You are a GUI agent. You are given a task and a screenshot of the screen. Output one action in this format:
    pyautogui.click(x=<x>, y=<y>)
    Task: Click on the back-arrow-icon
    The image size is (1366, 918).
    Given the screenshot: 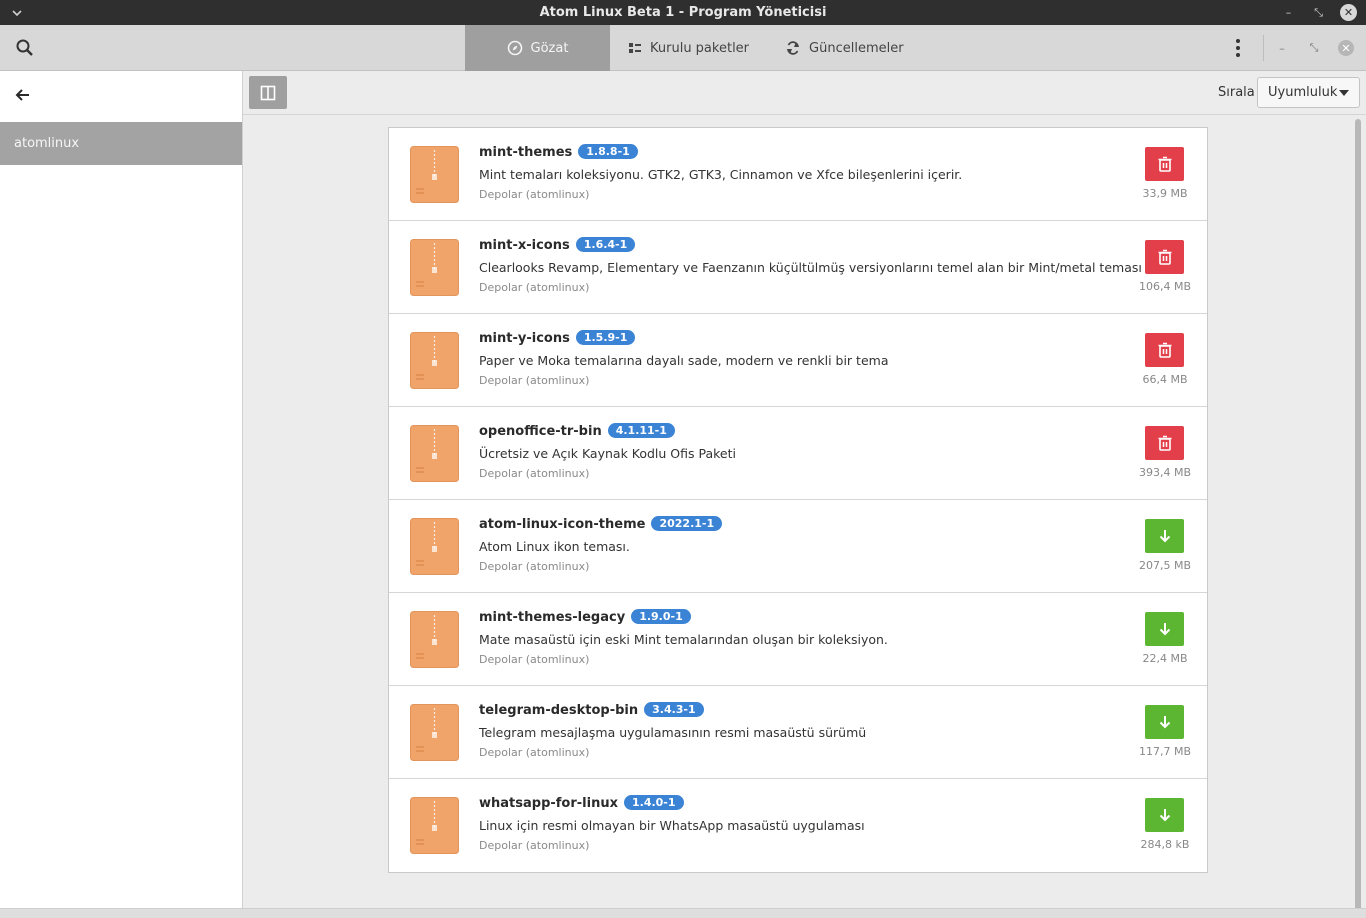 What is the action you would take?
    pyautogui.click(x=23, y=95)
    